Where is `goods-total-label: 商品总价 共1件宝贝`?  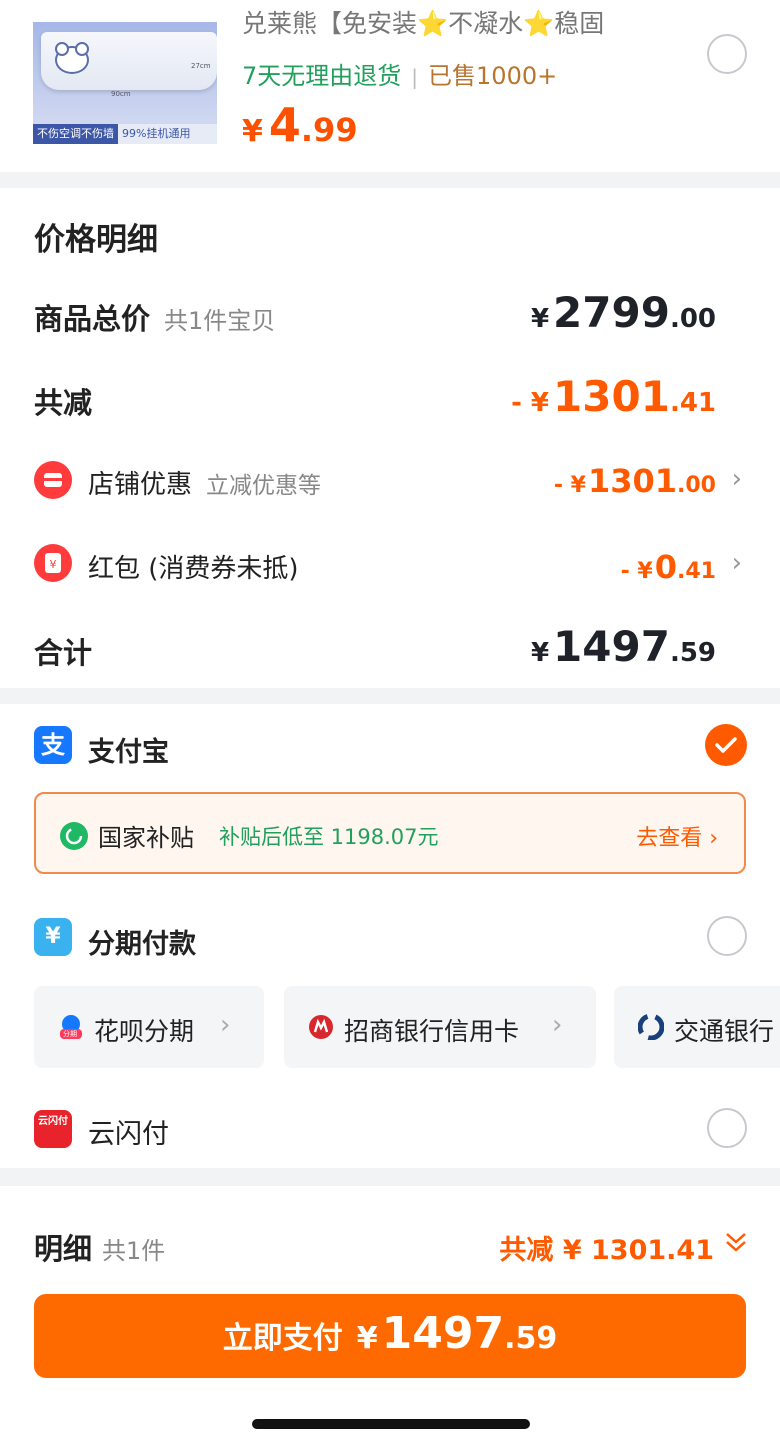 goods-total-label: 商品总价 共1件宝贝 is located at coordinates (154, 317).